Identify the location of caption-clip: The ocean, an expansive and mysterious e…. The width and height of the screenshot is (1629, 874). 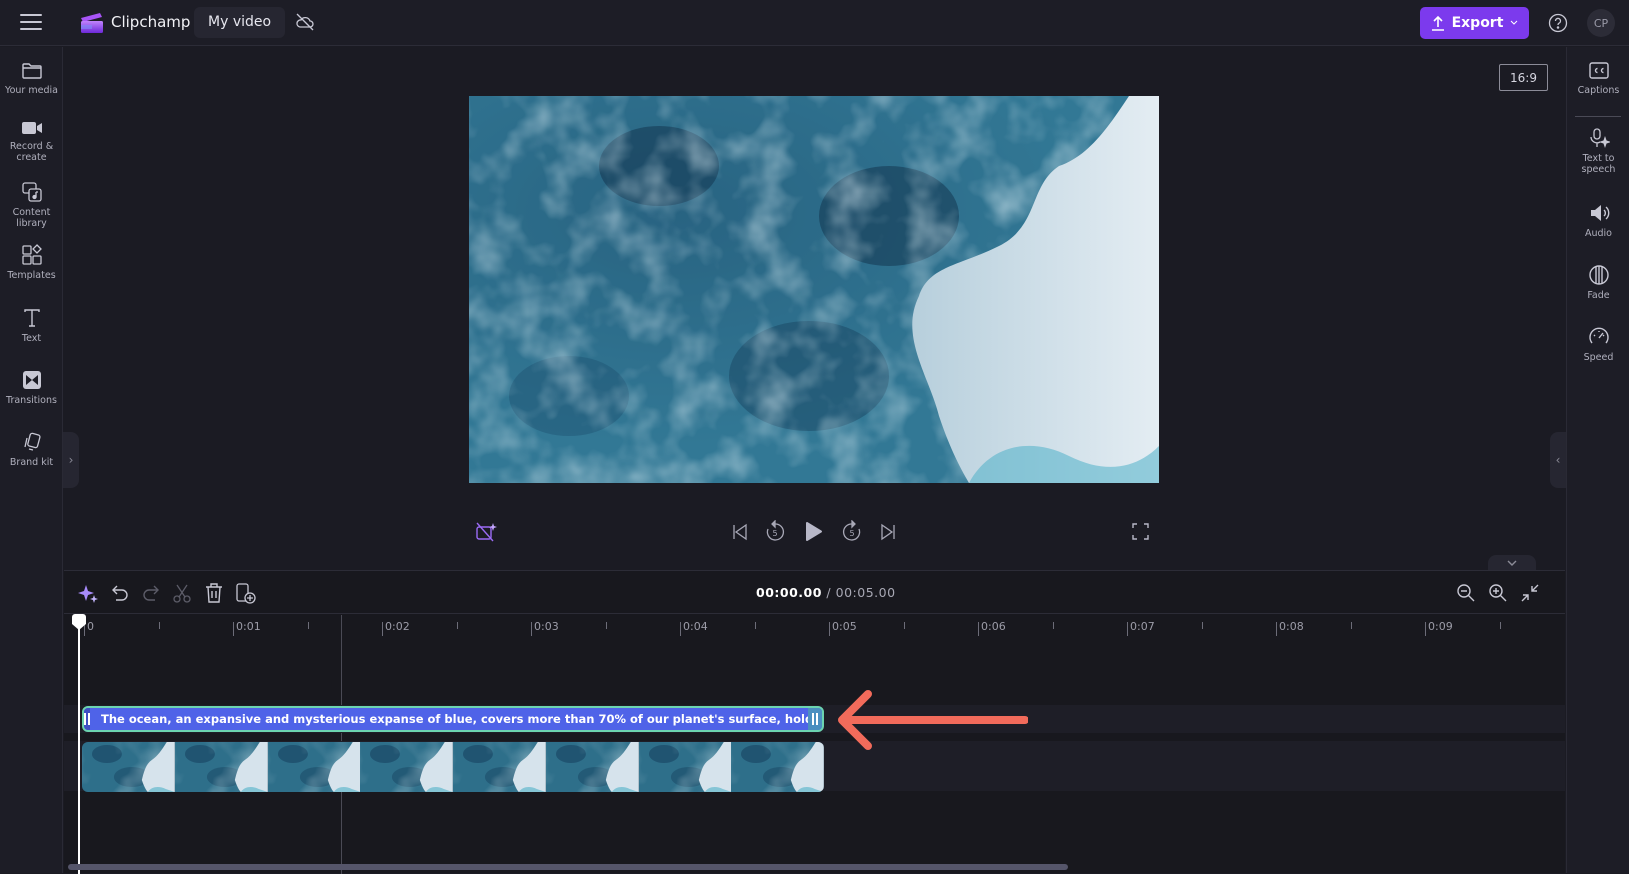
(453, 719).